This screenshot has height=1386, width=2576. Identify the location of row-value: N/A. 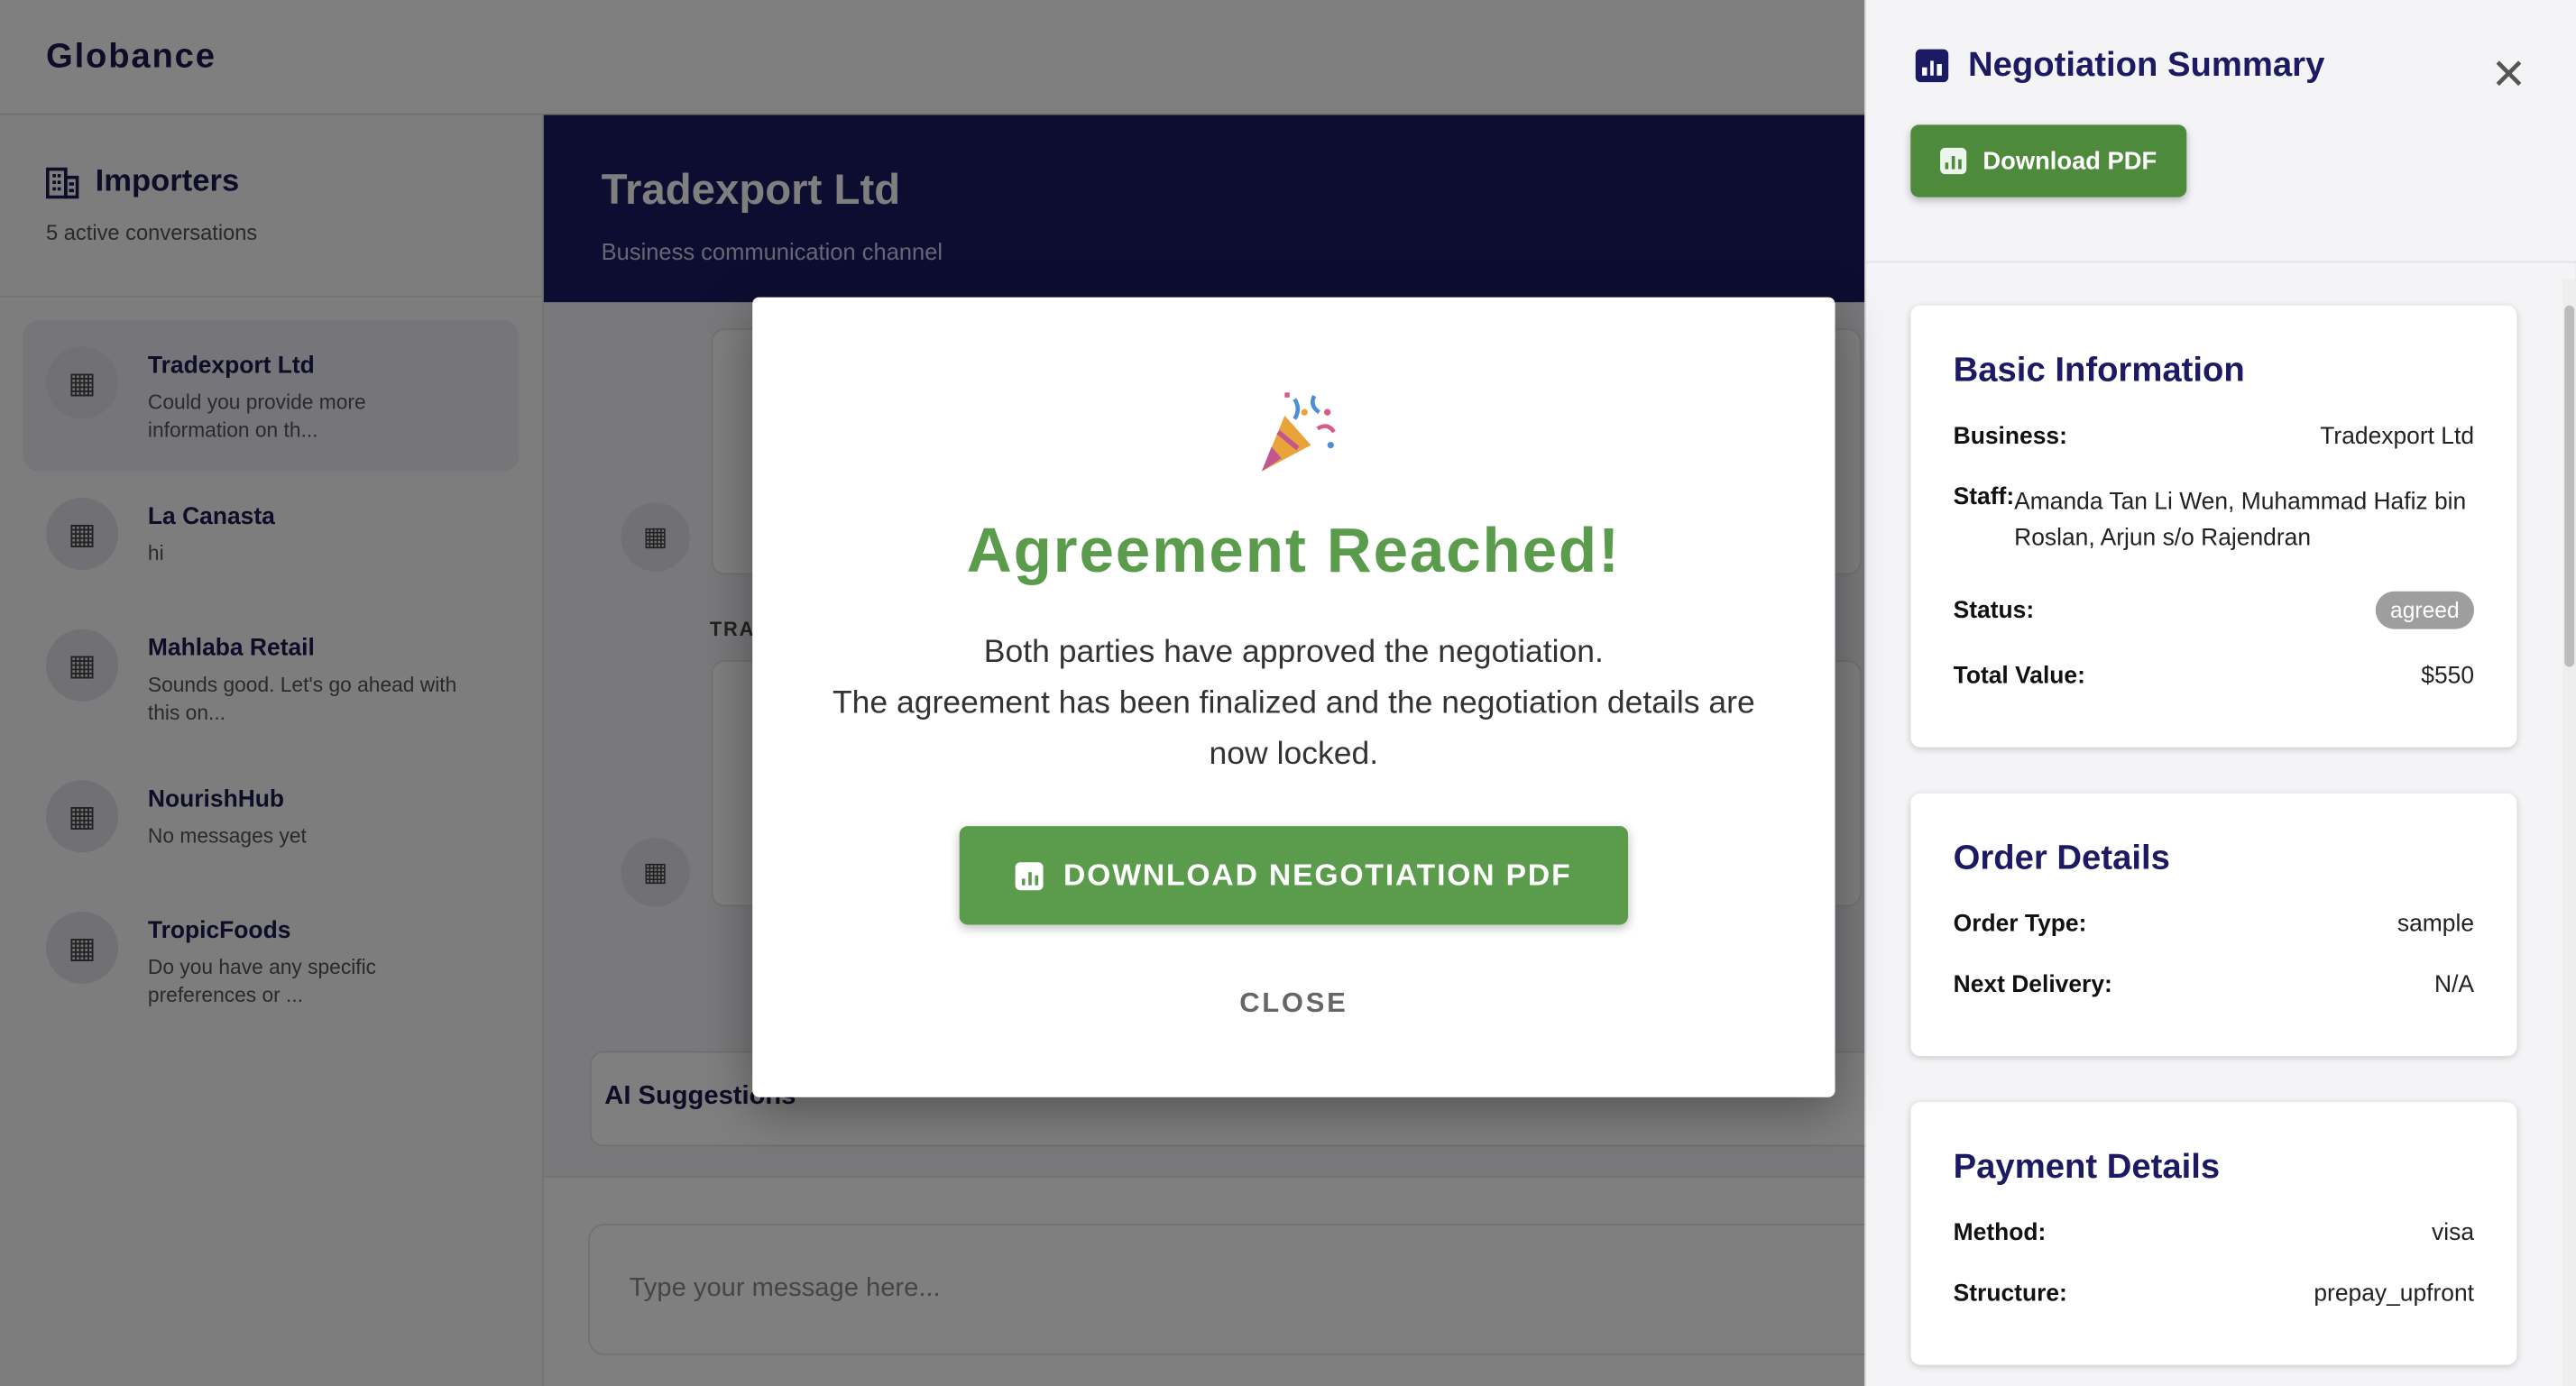
(2454, 985).